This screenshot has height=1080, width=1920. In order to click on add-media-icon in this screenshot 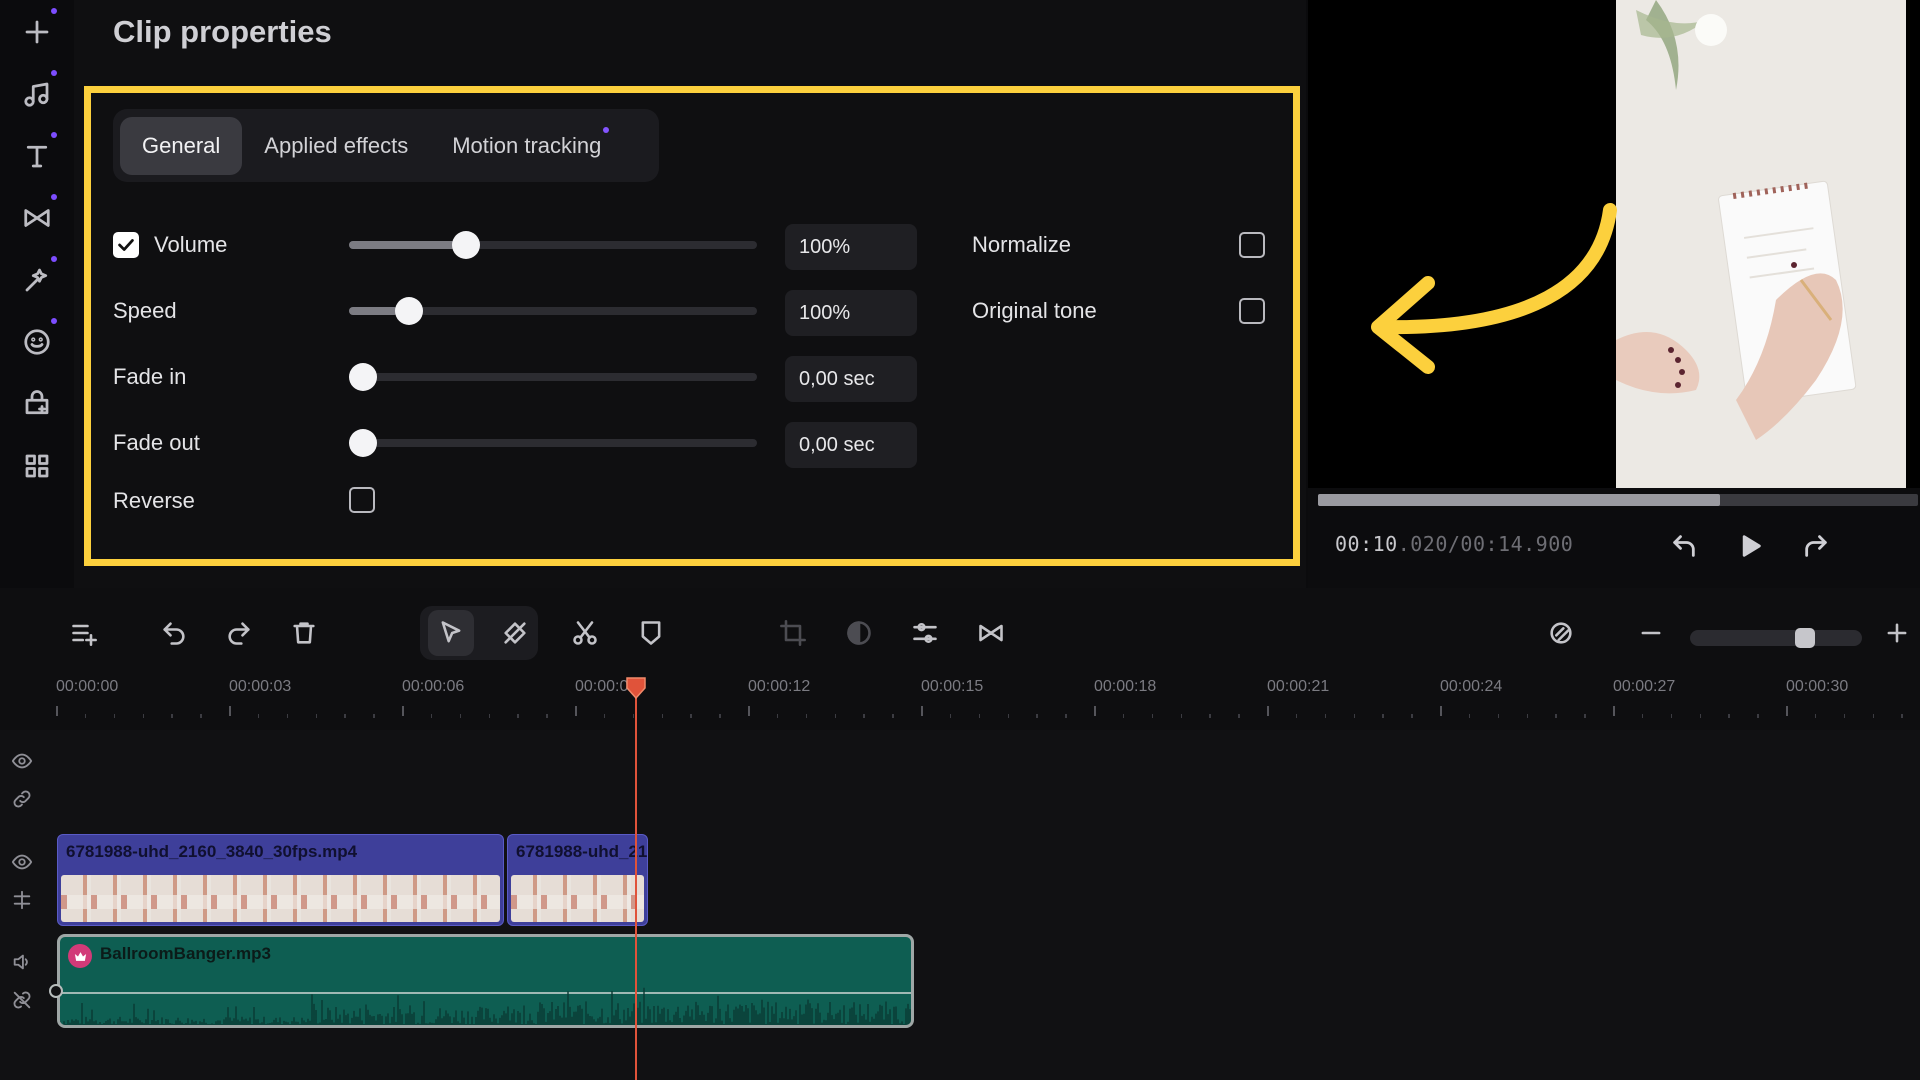, I will do `click(38, 29)`.